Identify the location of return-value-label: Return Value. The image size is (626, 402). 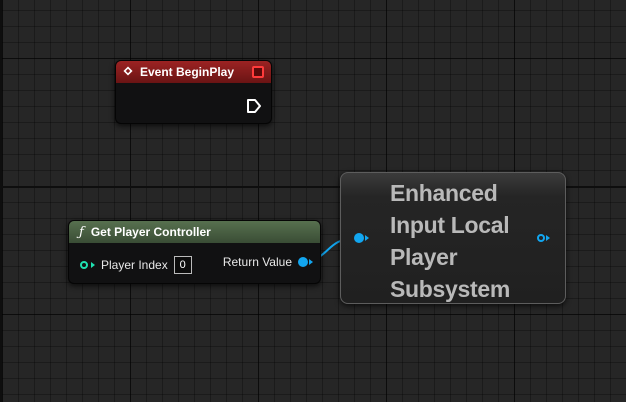
(257, 262).